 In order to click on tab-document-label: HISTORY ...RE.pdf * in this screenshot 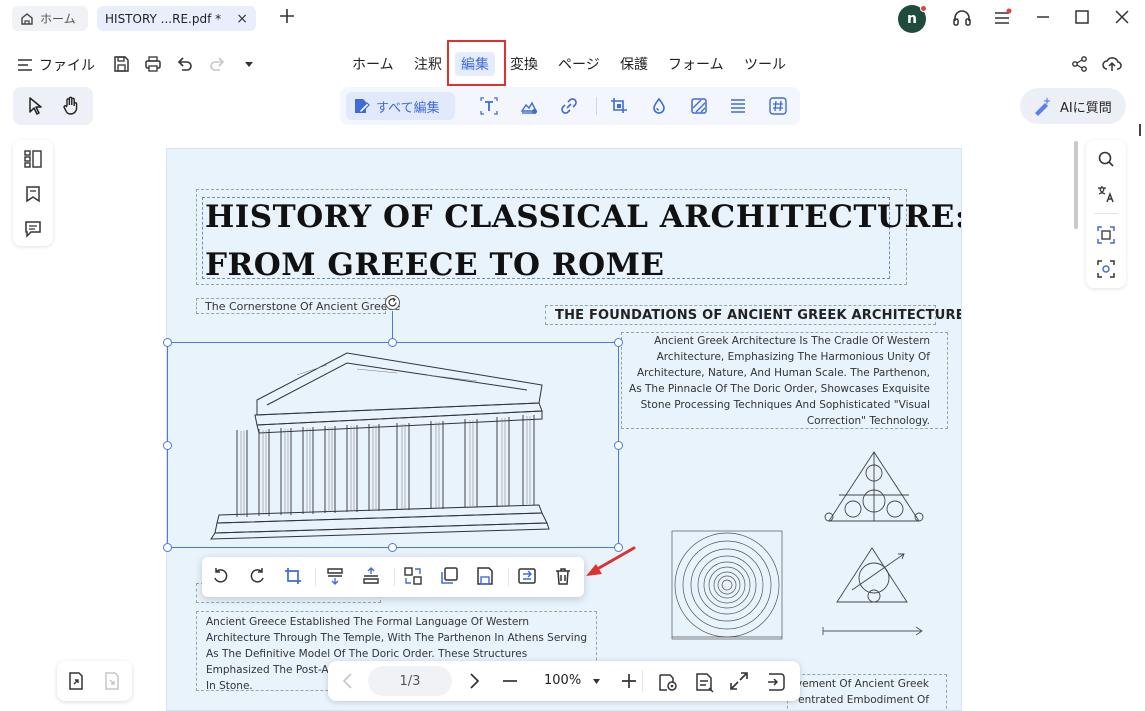, I will do `click(163, 18)`.